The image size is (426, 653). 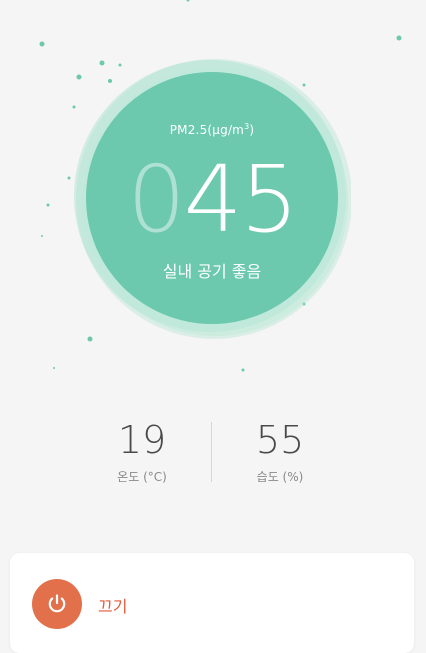 I want to click on power-button, so click(x=57, y=604).